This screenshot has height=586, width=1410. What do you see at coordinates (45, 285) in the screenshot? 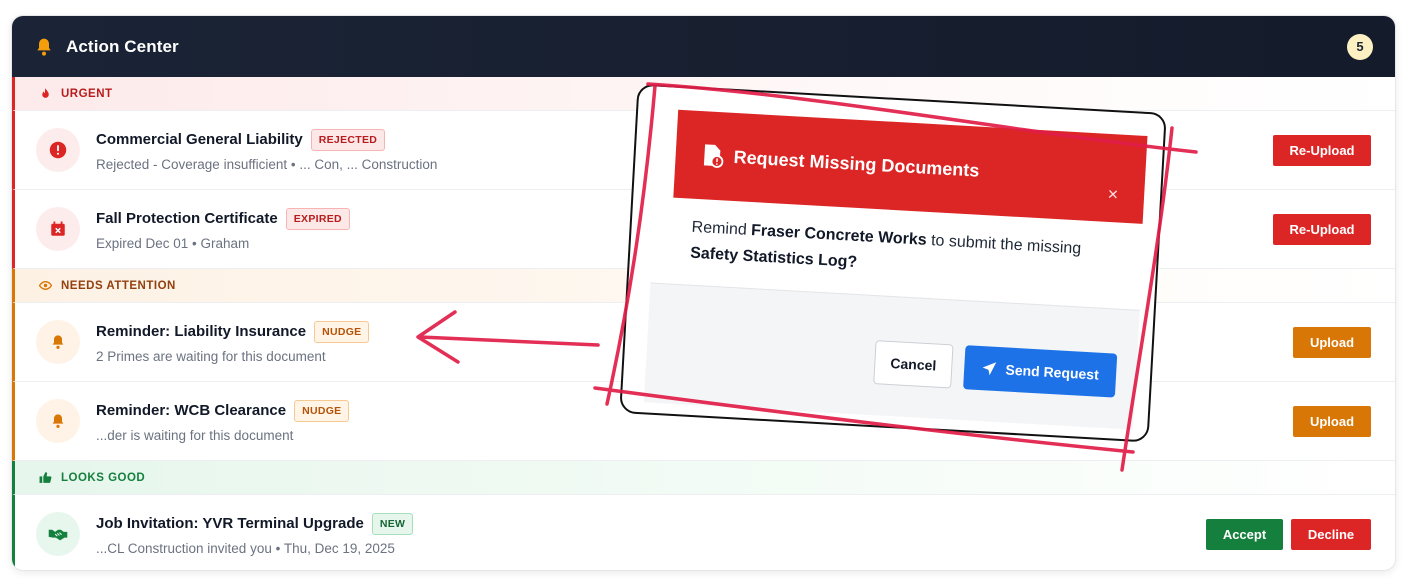
I see `eye-icon` at bounding box center [45, 285].